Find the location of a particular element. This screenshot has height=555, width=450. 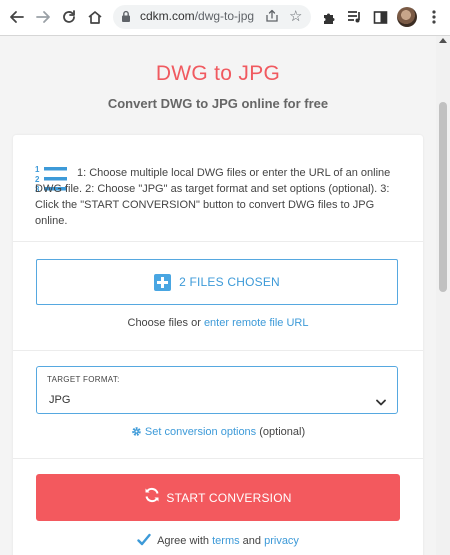

choose-prefix: Choose files or is located at coordinates (164, 323).